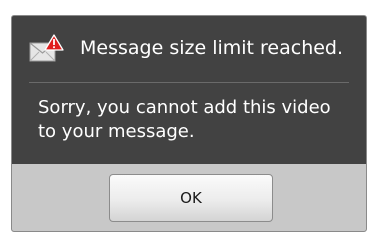 Image resolution: width=380 pixels, height=243 pixels. I want to click on mail-warning-icon, so click(47, 49).